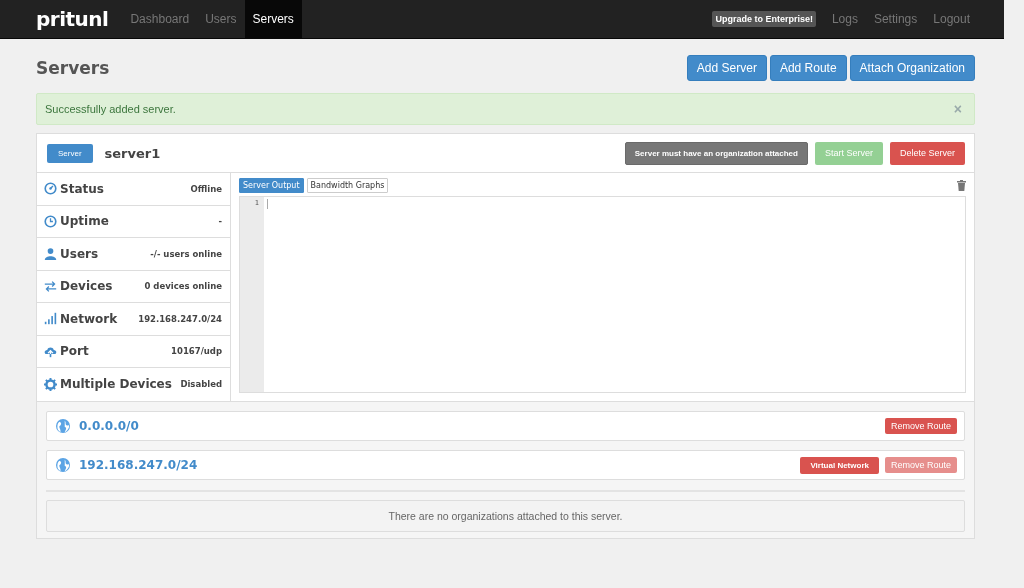 This screenshot has width=1024, height=588. What do you see at coordinates (808, 68) in the screenshot?
I see `header-button: Add Route` at bounding box center [808, 68].